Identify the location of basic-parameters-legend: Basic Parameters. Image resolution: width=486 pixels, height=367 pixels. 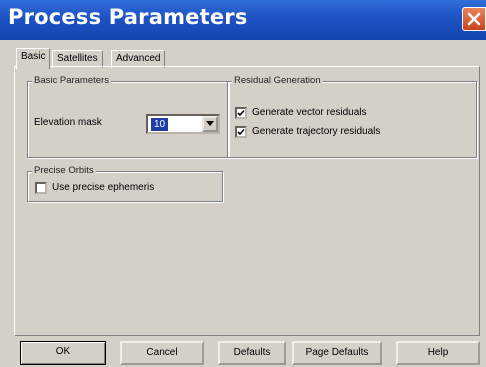
(71, 80).